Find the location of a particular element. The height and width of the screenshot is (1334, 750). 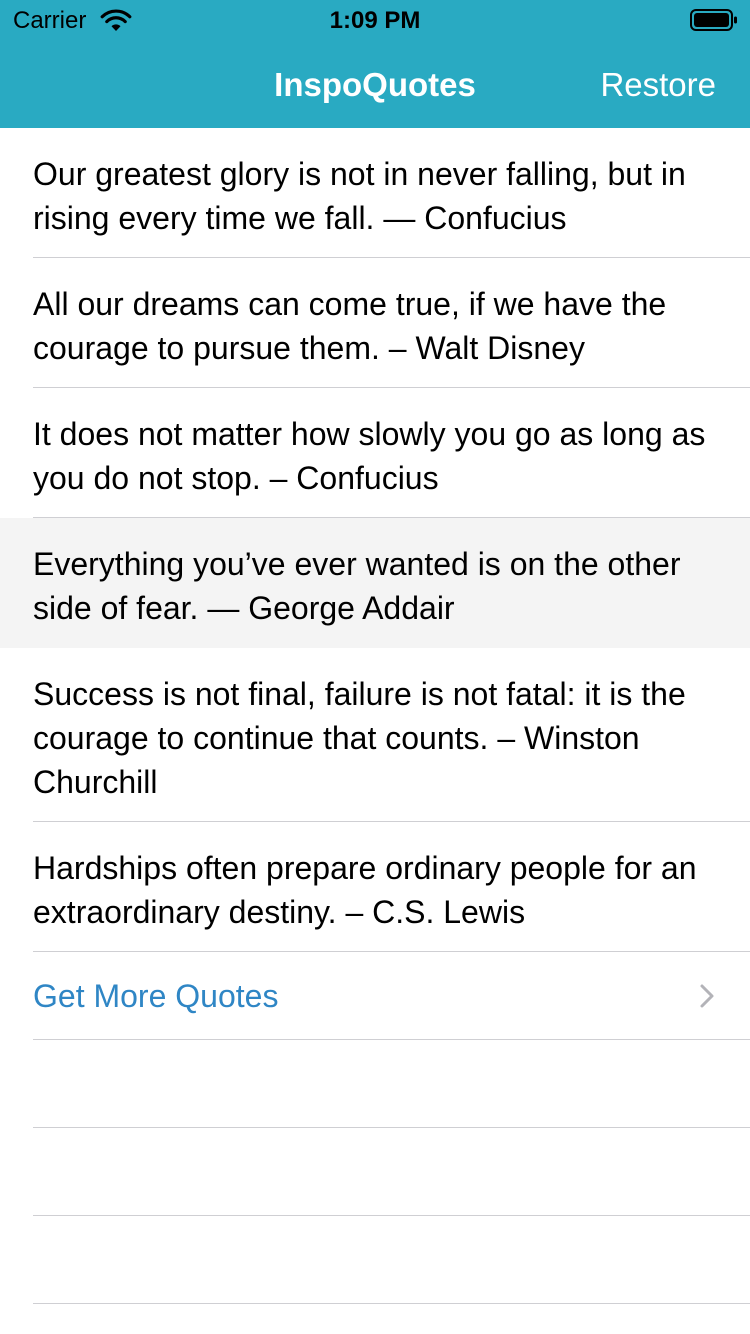

get-more-quotes-row: Get More Quotes is located at coordinates (375, 996).